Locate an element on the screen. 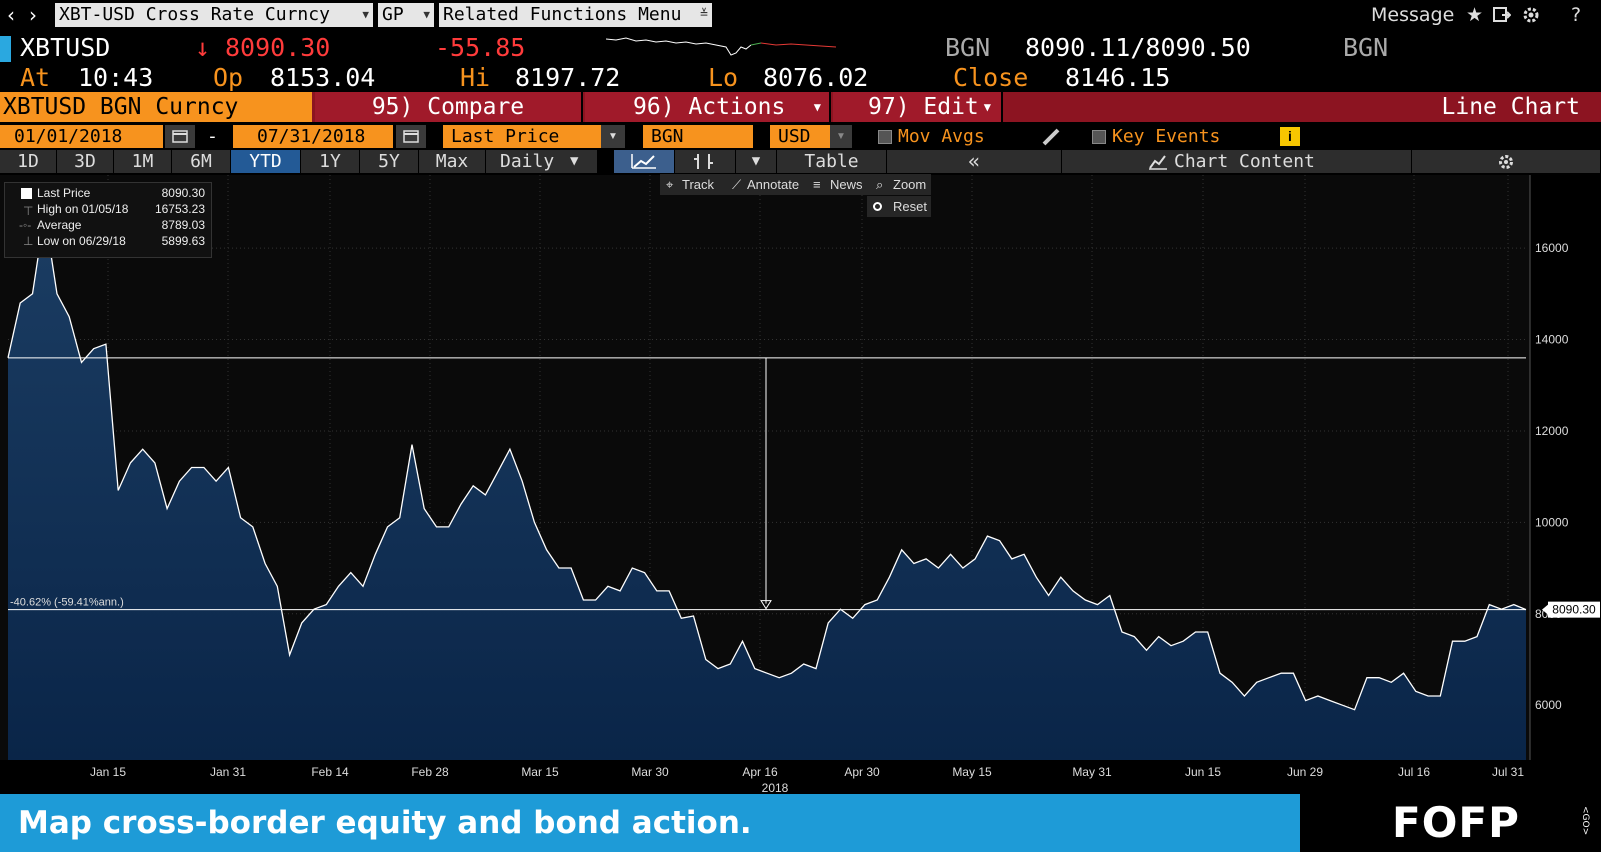  period-ytd: YTD is located at coordinates (266, 161).